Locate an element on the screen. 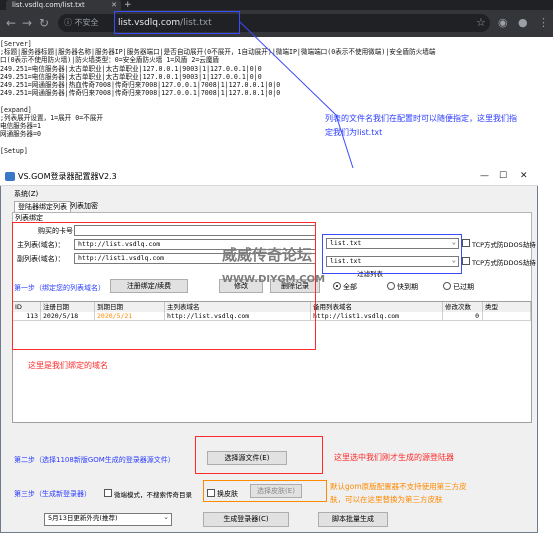  shell-version-select: 5月13日更新外壳(推荐) ⌄ is located at coordinates (108, 519).